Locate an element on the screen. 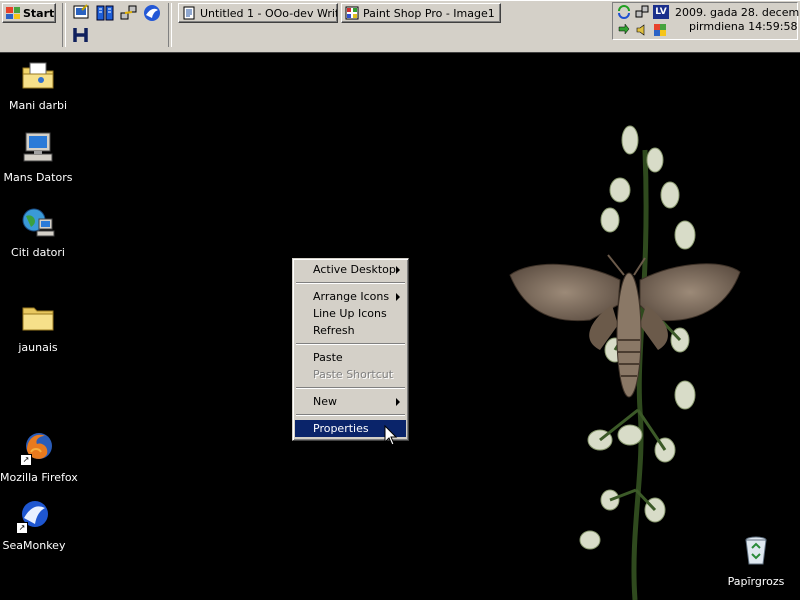  menu-item-label: Paste Shortcut is located at coordinates (353, 374).